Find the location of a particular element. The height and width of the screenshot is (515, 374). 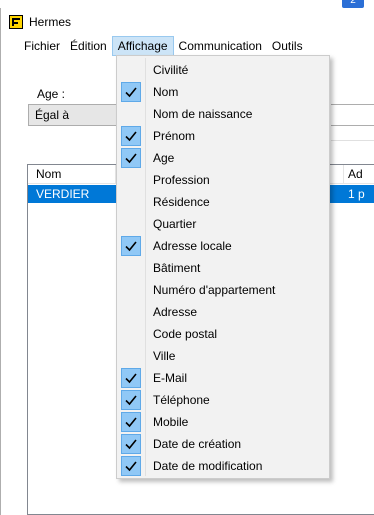

menu-affichage: Affichage is located at coordinates (142, 46).